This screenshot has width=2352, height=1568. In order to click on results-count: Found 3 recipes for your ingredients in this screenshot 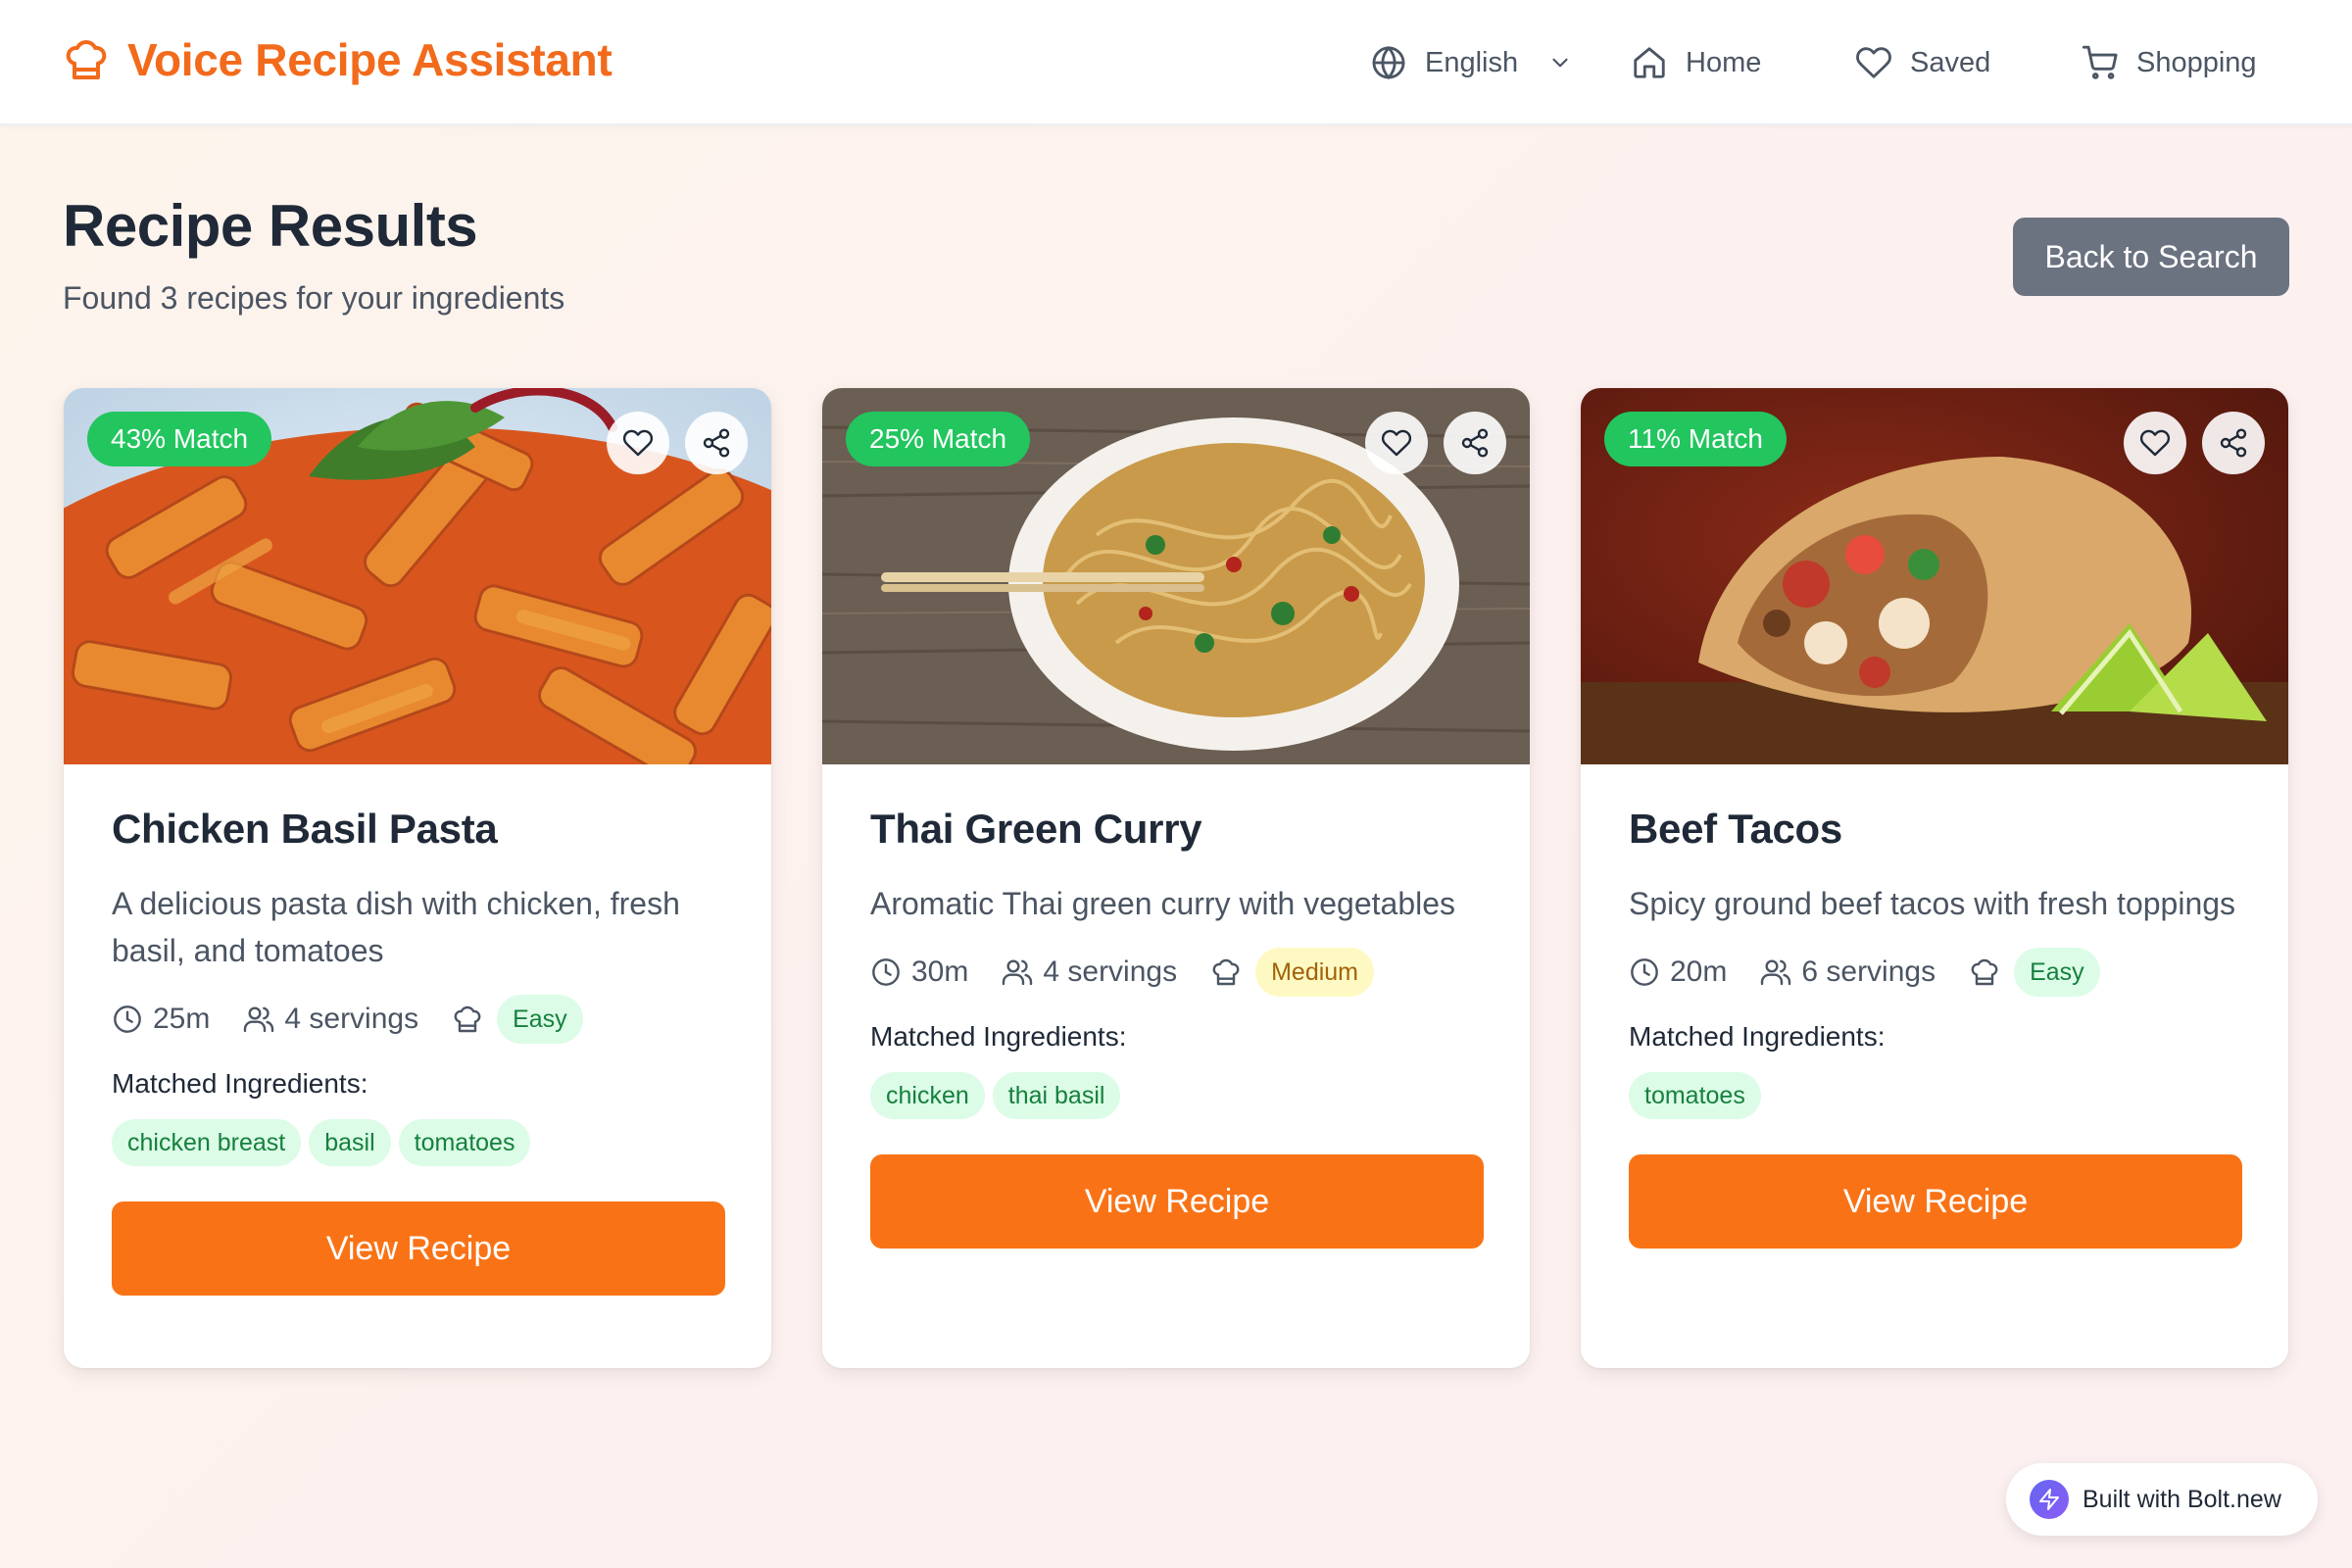, I will do `click(314, 298)`.